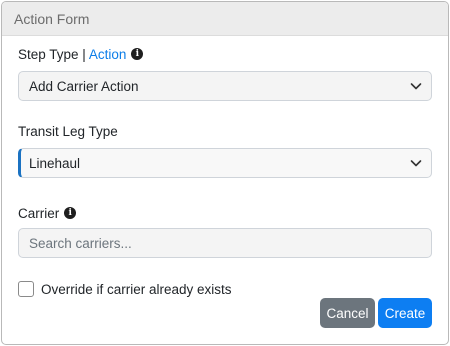 Image resolution: width=450 pixels, height=346 pixels. What do you see at coordinates (347, 313) in the screenshot?
I see `cancel-button: Cancel` at bounding box center [347, 313].